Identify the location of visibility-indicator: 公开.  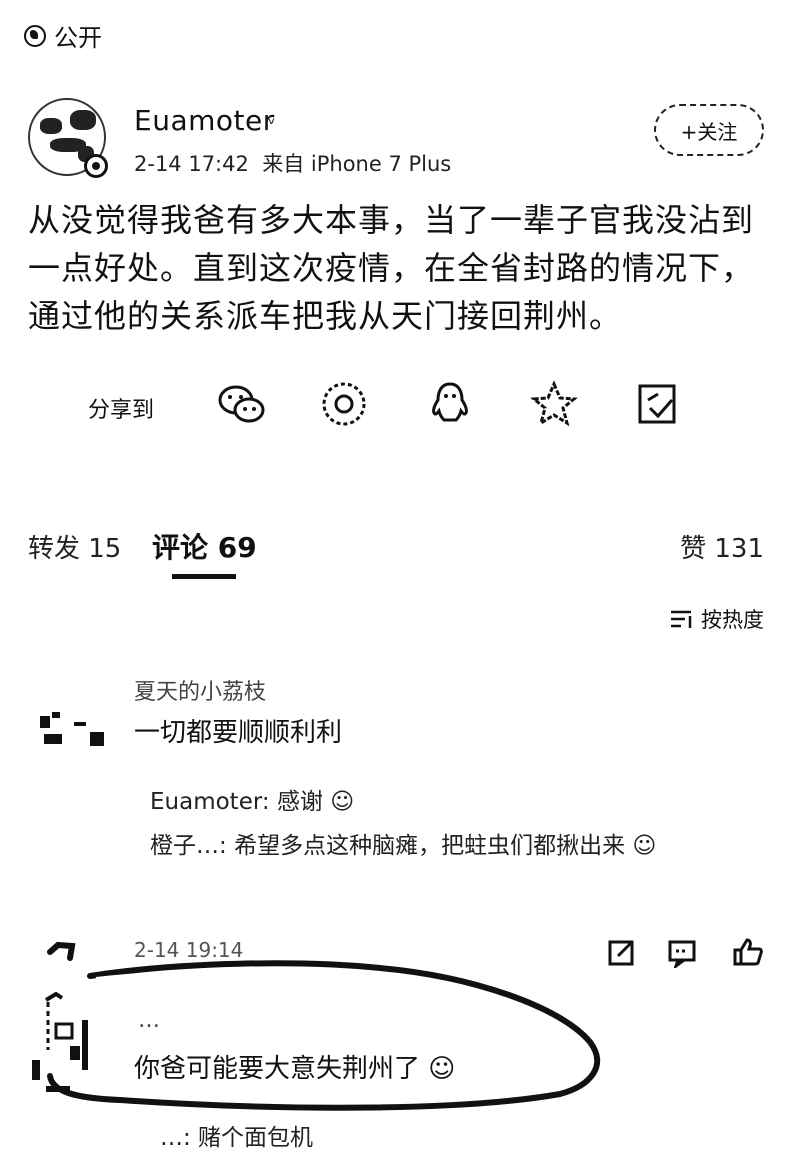
(63, 35).